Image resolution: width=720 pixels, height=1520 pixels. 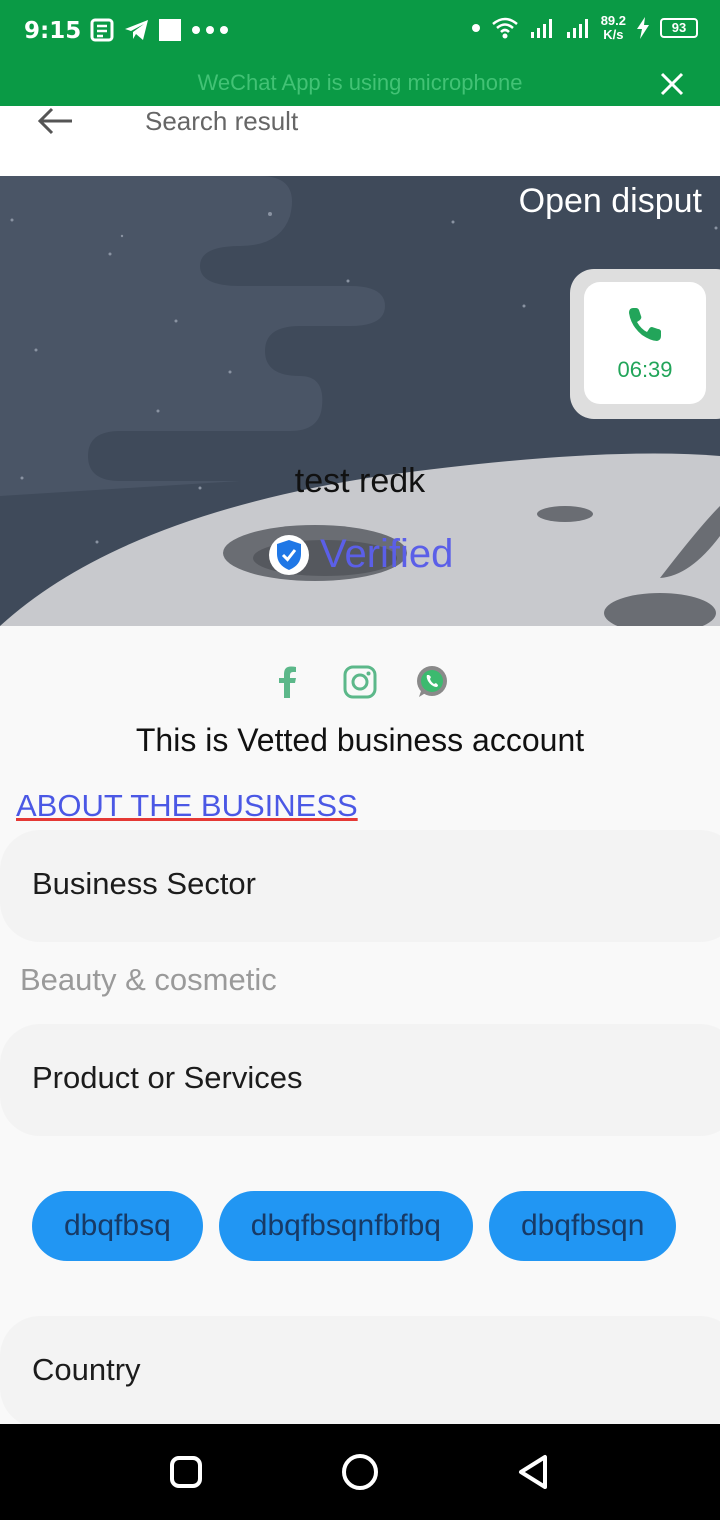 What do you see at coordinates (360, 1372) in the screenshot?
I see `country-header: Country` at bounding box center [360, 1372].